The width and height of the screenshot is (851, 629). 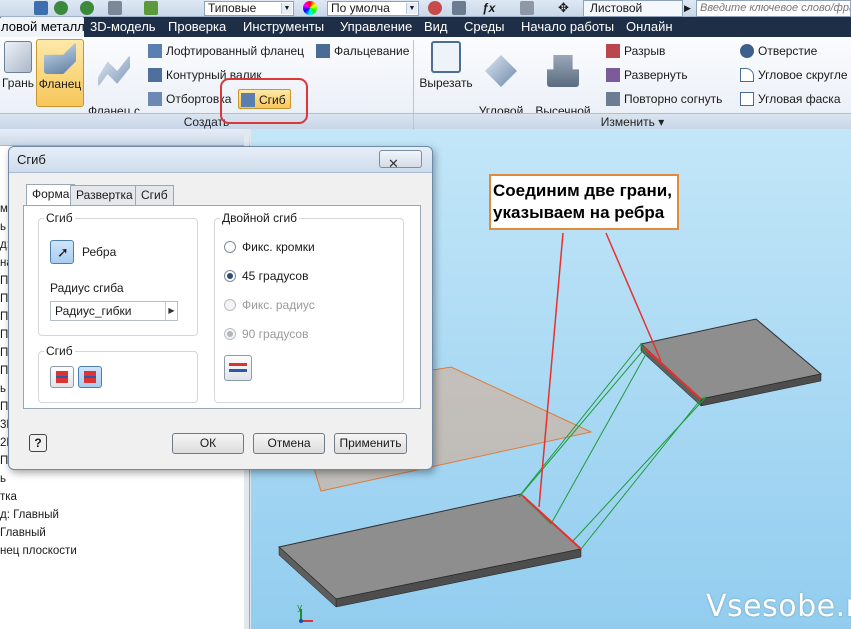 What do you see at coordinates (208, 443) in the screenshot?
I see `ok-button: ОК` at bounding box center [208, 443].